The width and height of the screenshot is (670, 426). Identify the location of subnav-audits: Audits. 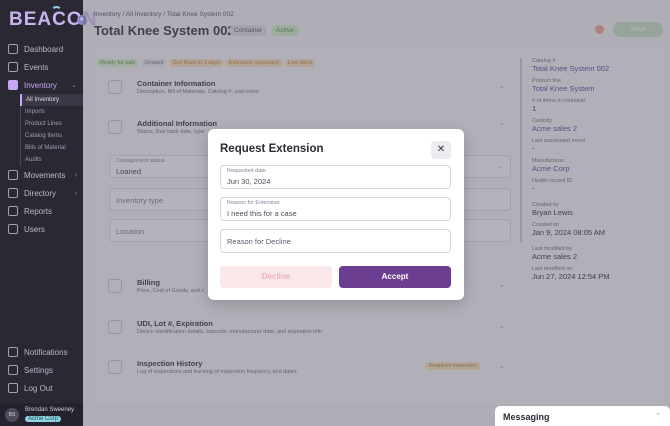
(51, 160).